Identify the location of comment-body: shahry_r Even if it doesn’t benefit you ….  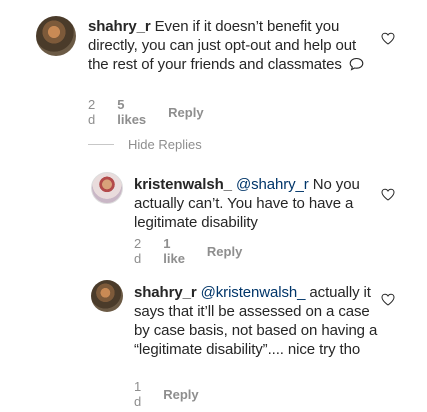
(233, 45).